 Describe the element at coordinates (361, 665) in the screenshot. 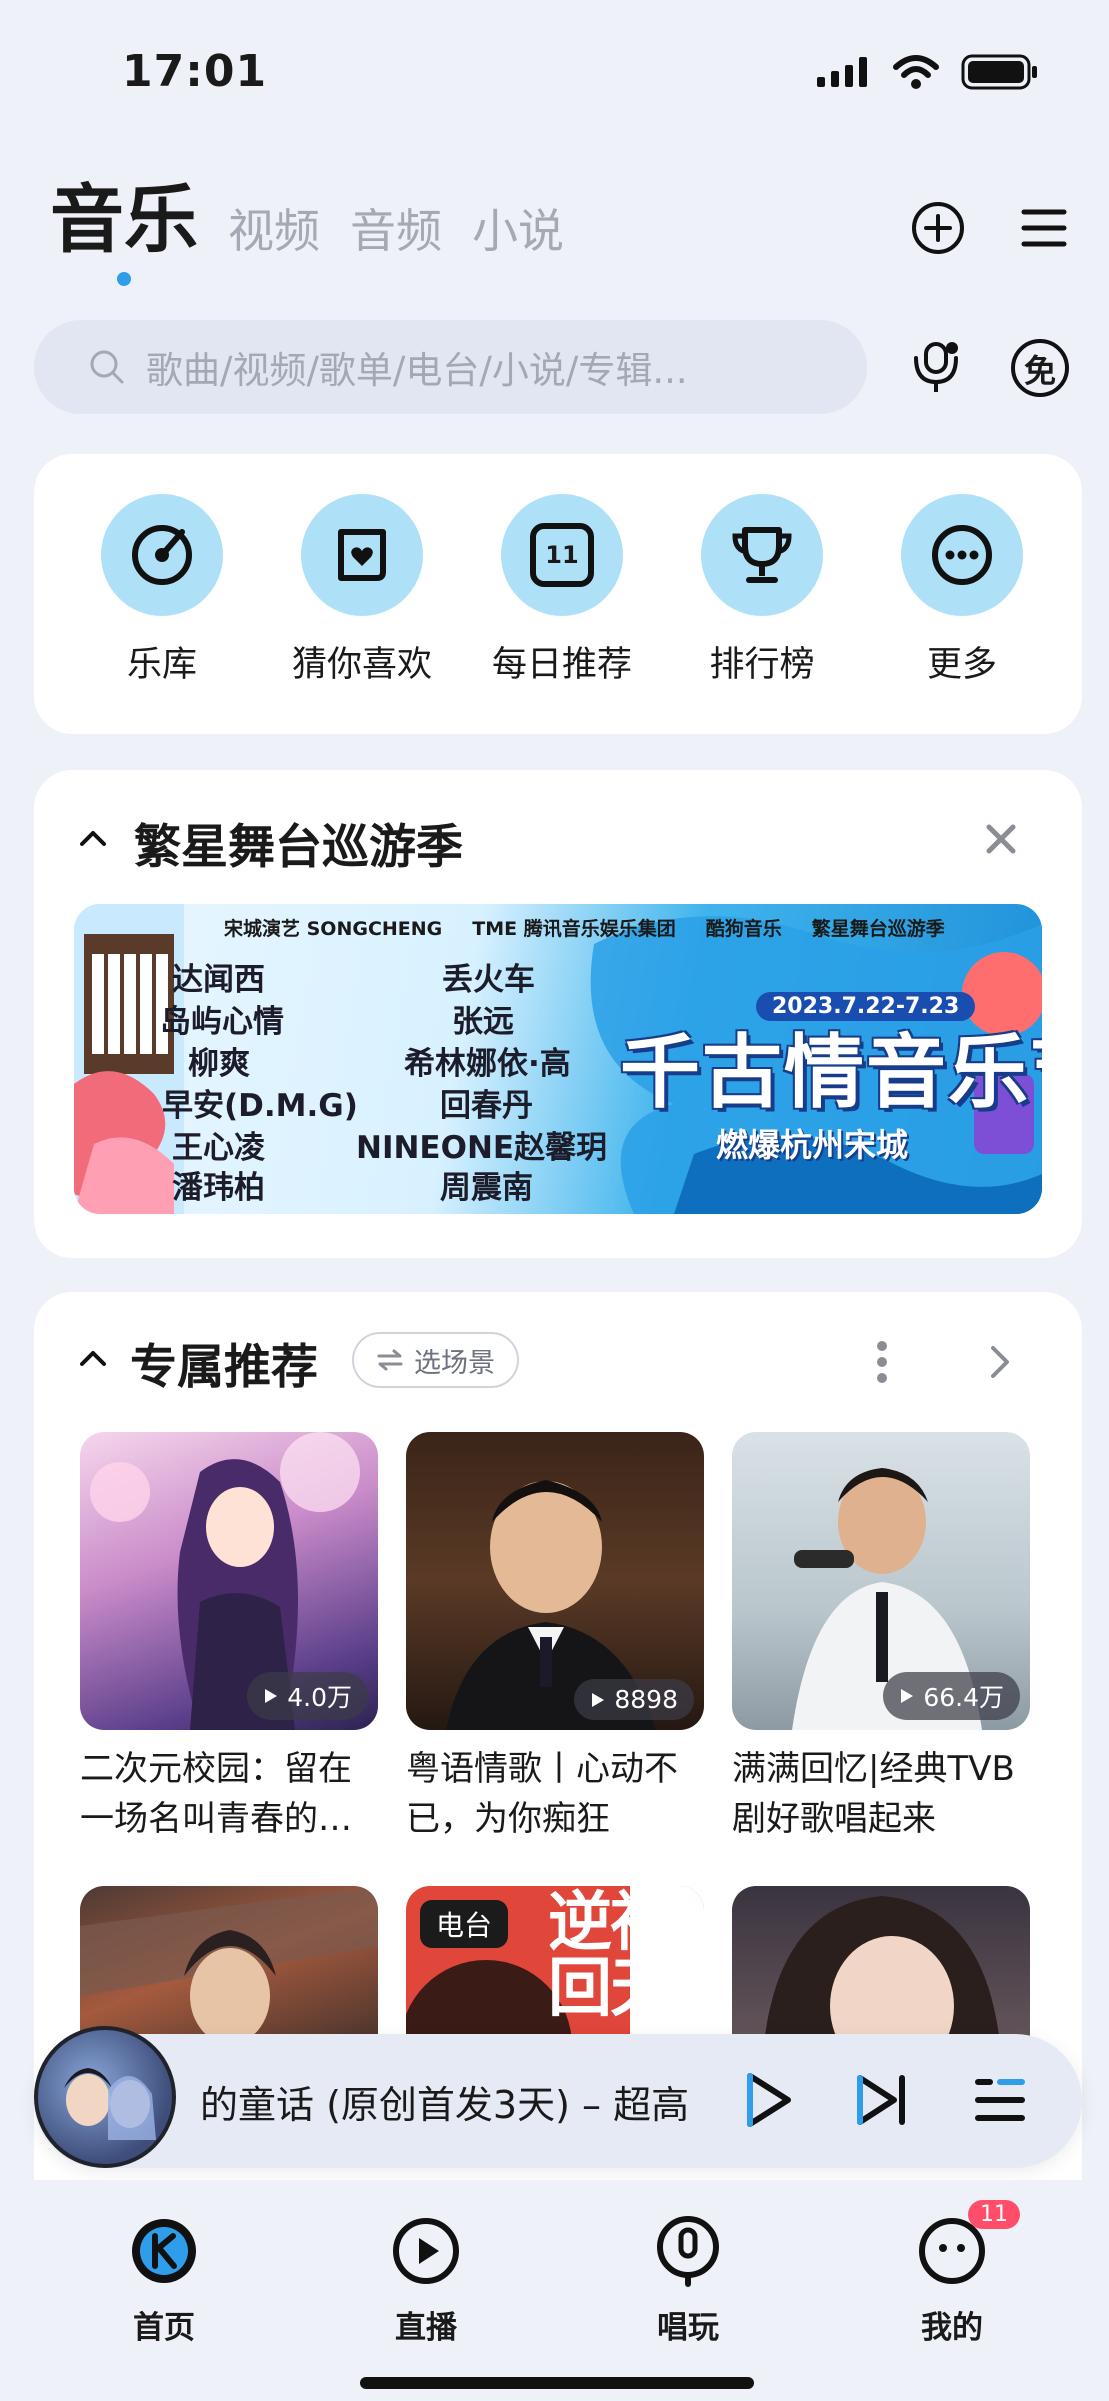

I see `quick-entry-label: 猜你喜欢` at that location.